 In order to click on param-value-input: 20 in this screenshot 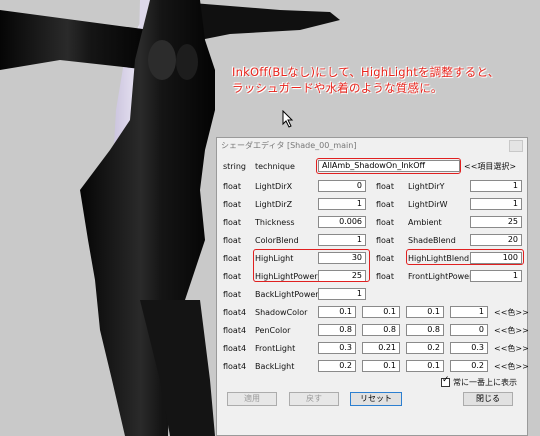, I will do `click(496, 240)`.